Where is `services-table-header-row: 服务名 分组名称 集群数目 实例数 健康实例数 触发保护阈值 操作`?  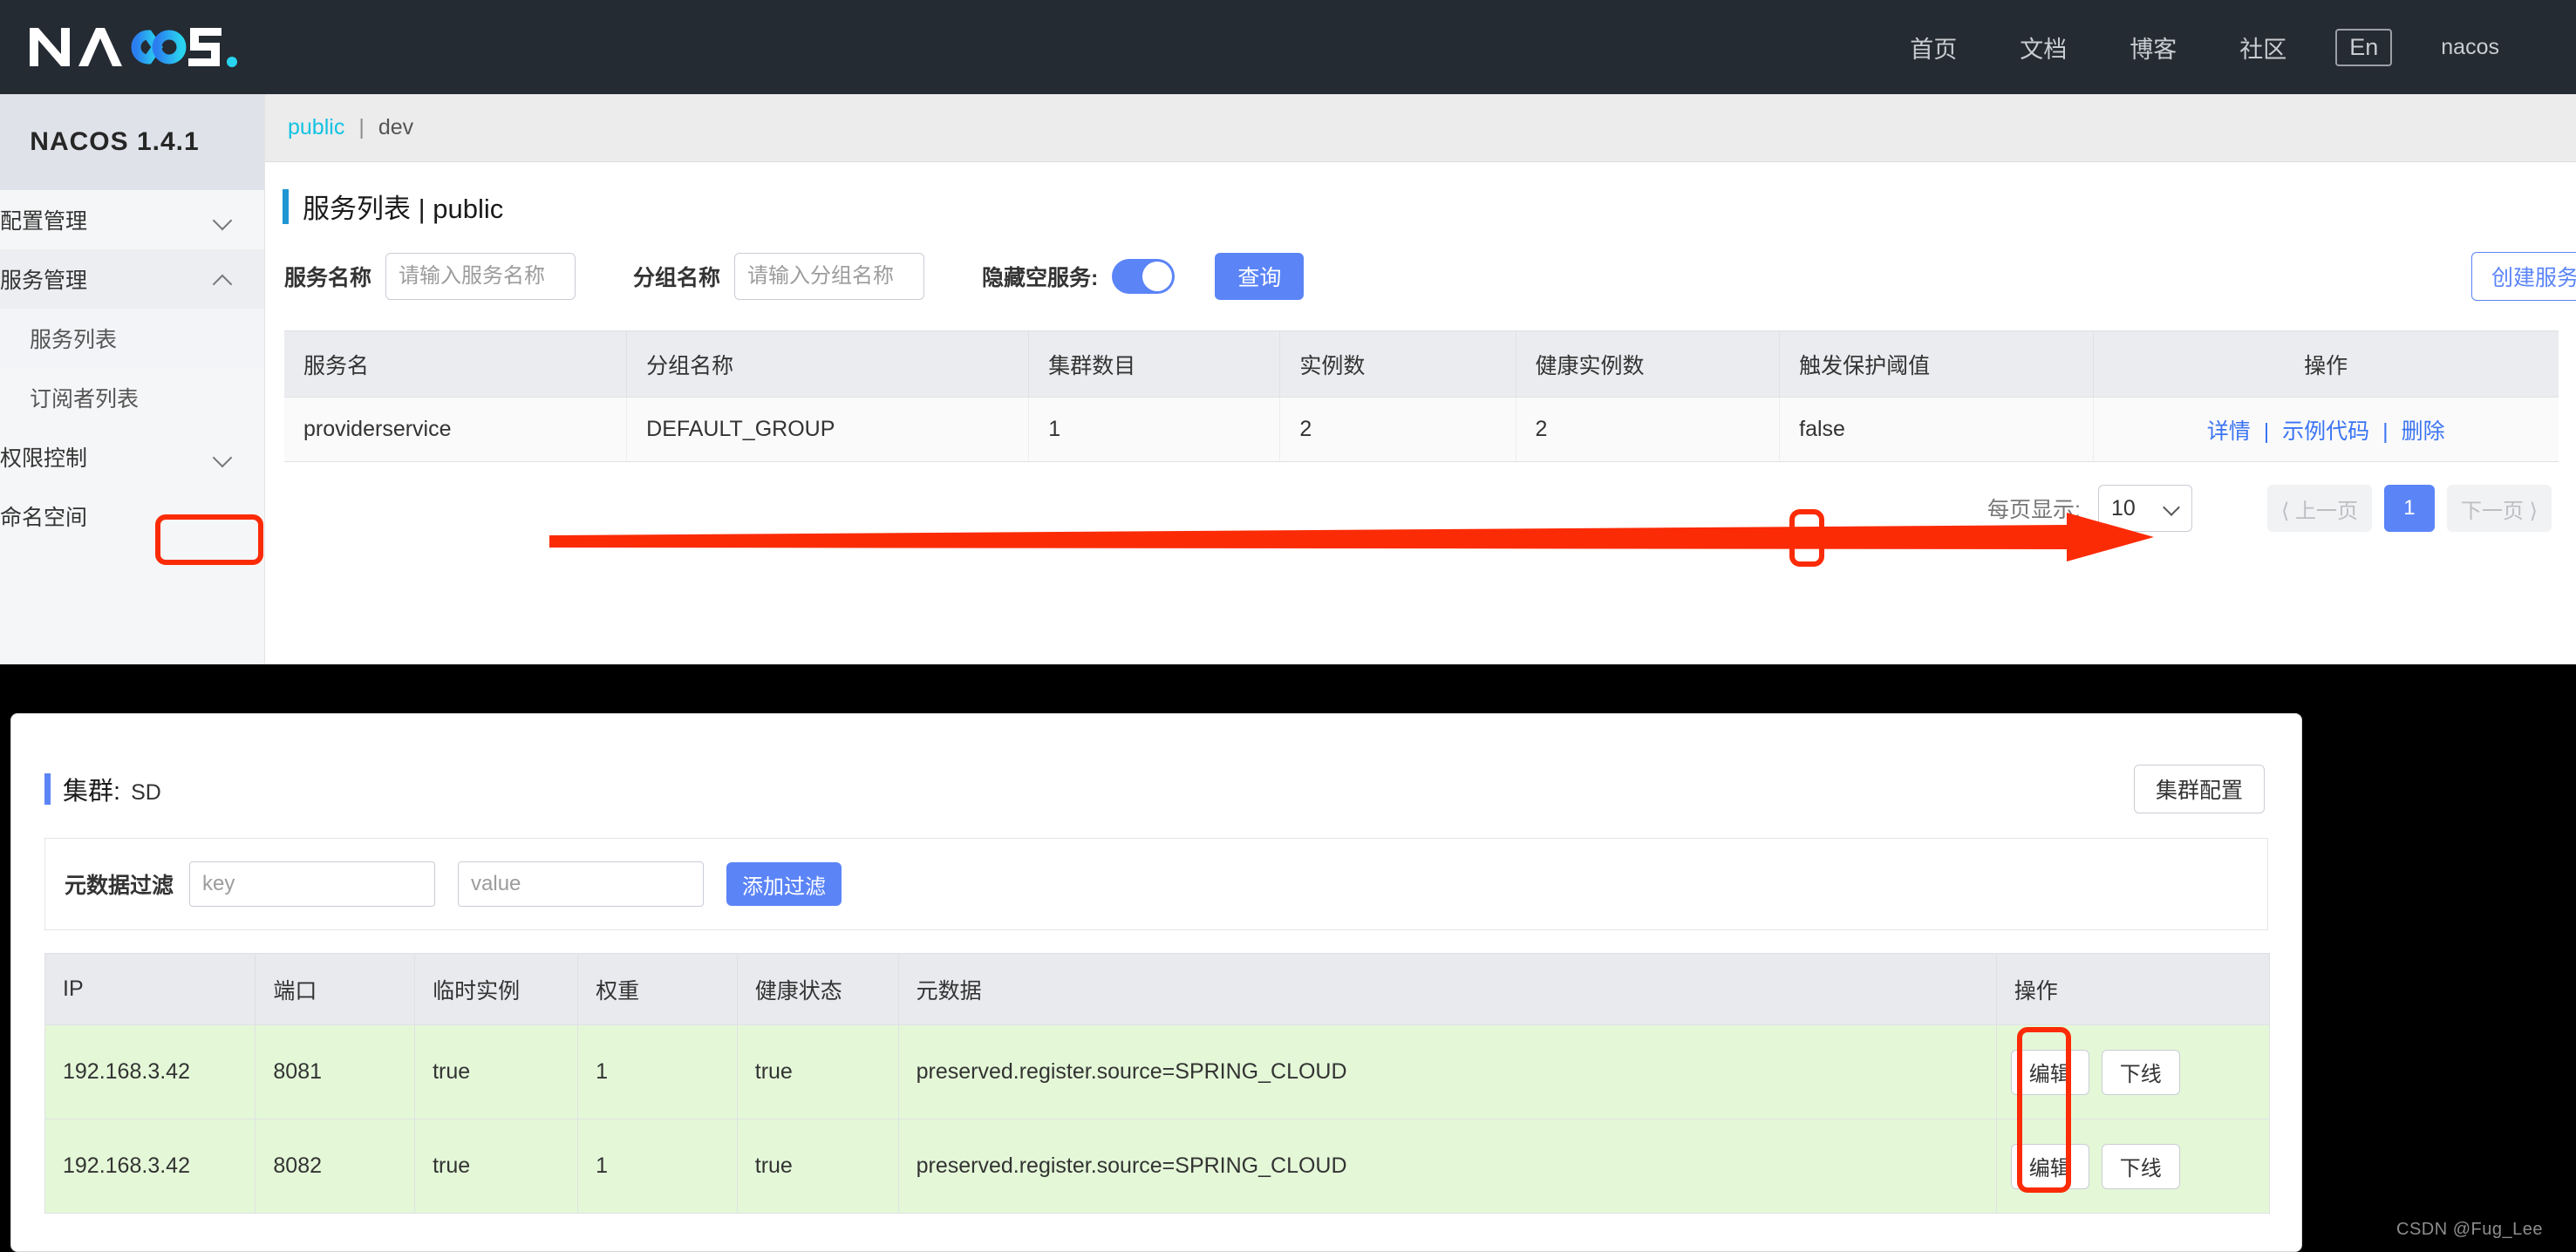
services-table-header-row: 服务名 分组名称 集群数目 实例数 健康实例数 触发保护阈值 操作 is located at coordinates (1422, 364).